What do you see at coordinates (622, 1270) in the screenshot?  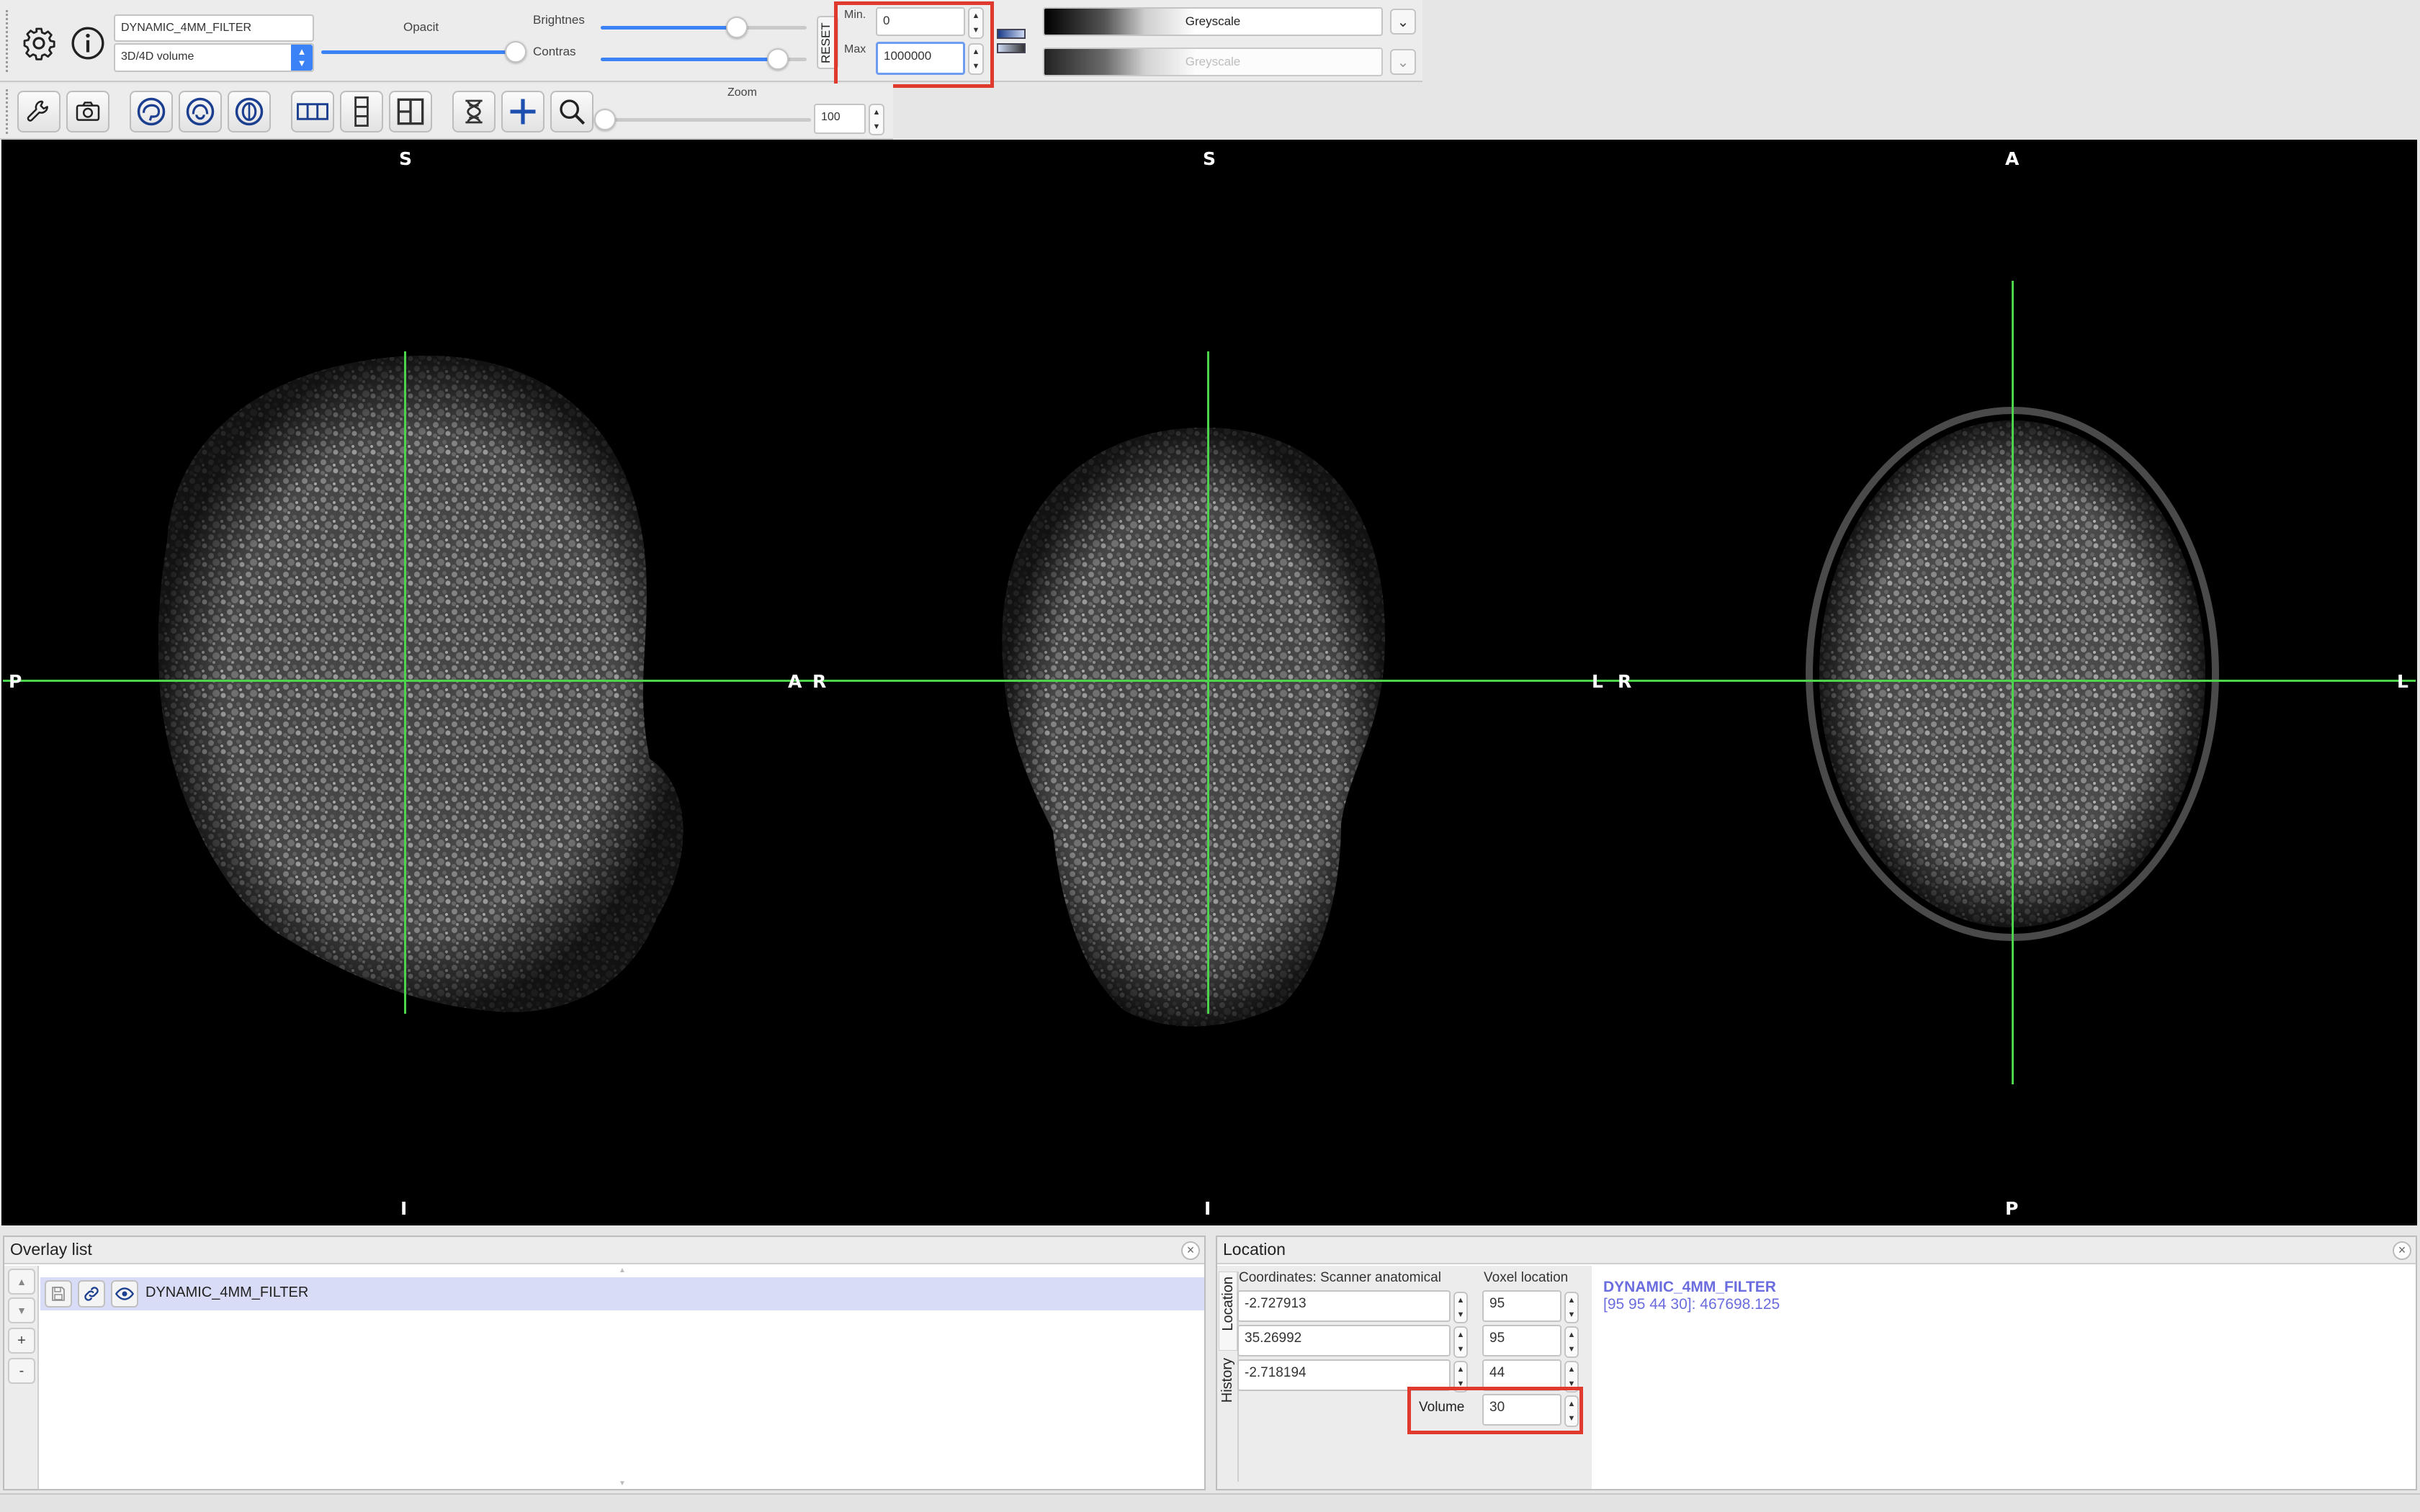 I see `scroll-up-icon: ▲` at bounding box center [622, 1270].